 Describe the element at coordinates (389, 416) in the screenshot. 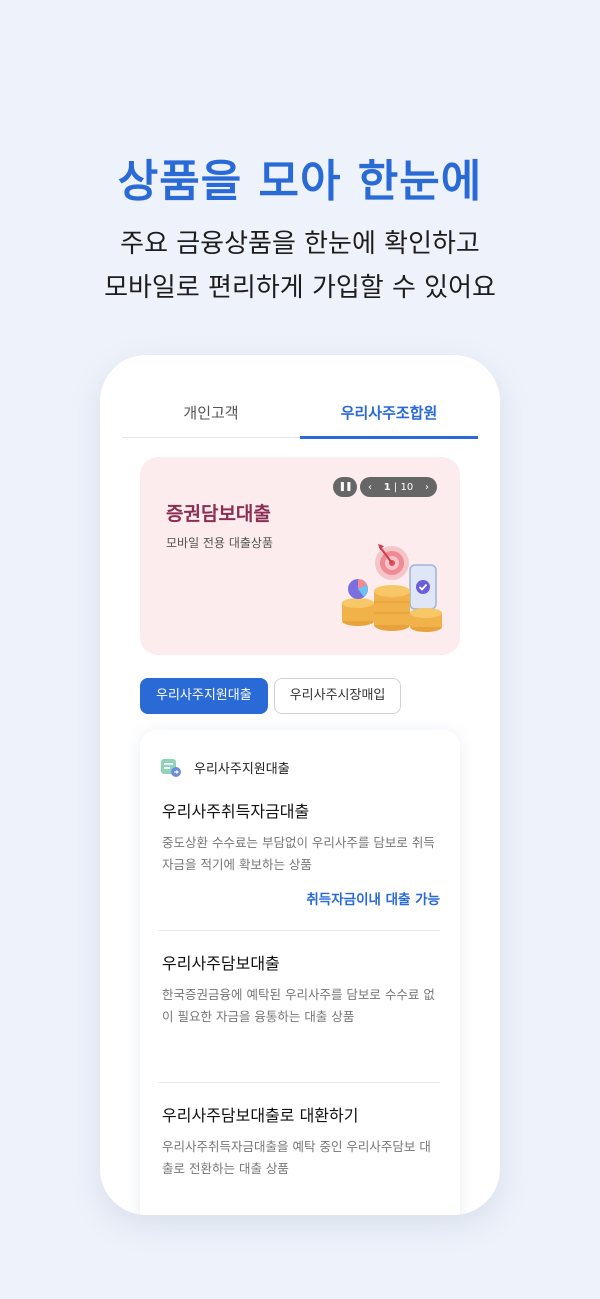

I see `tab-employee-stock-member: 우리사주조합원` at that location.